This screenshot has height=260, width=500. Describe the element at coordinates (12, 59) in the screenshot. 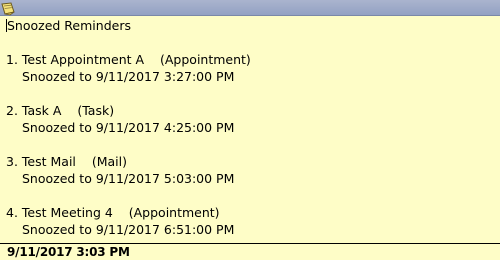

I see `reminder-number: 1.` at that location.